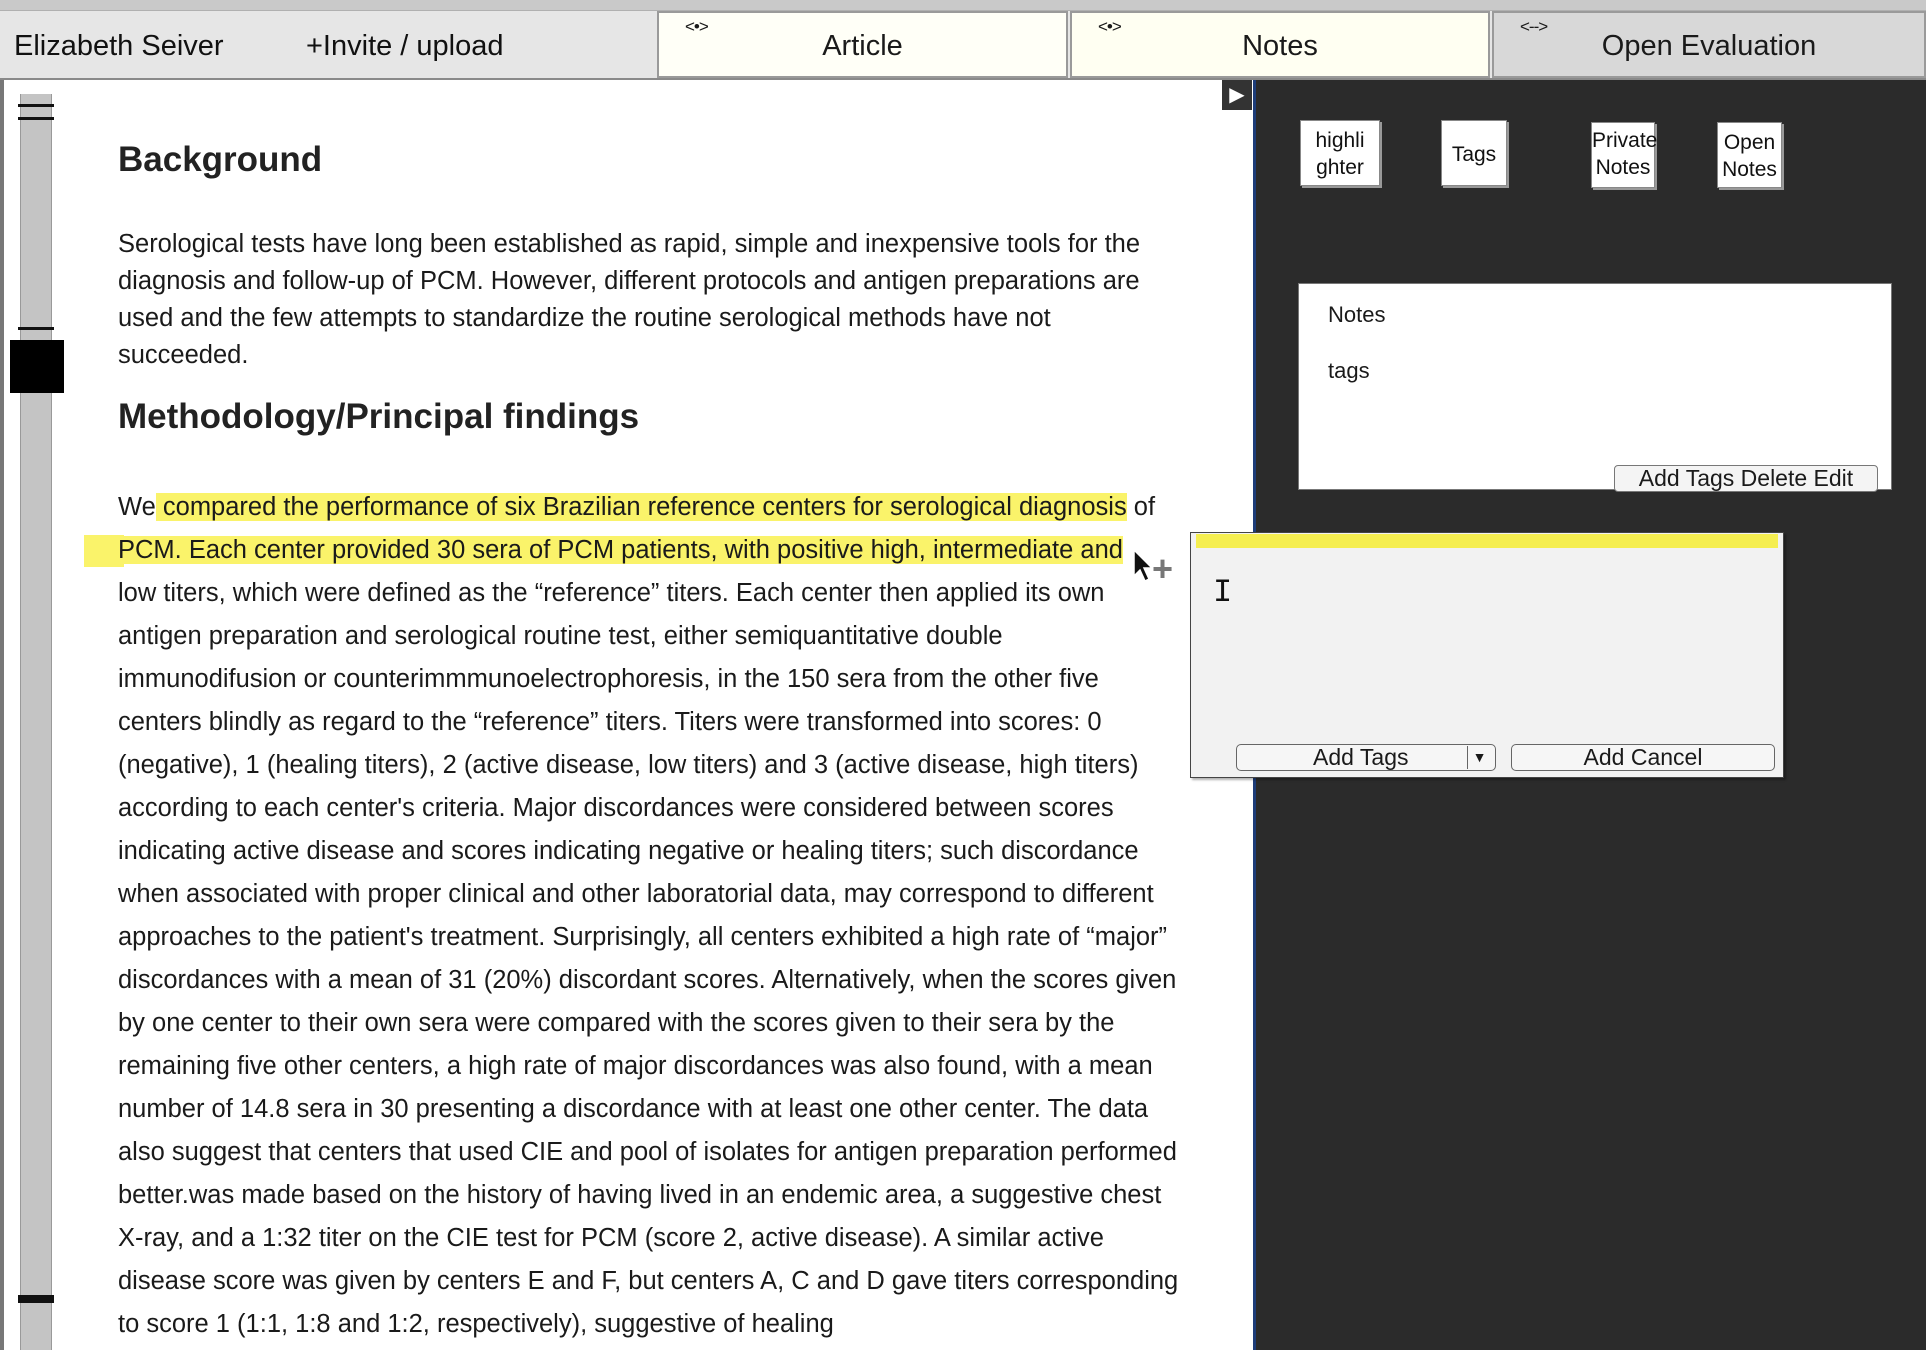  I want to click on scrollbar-marker, so click(36, 328).